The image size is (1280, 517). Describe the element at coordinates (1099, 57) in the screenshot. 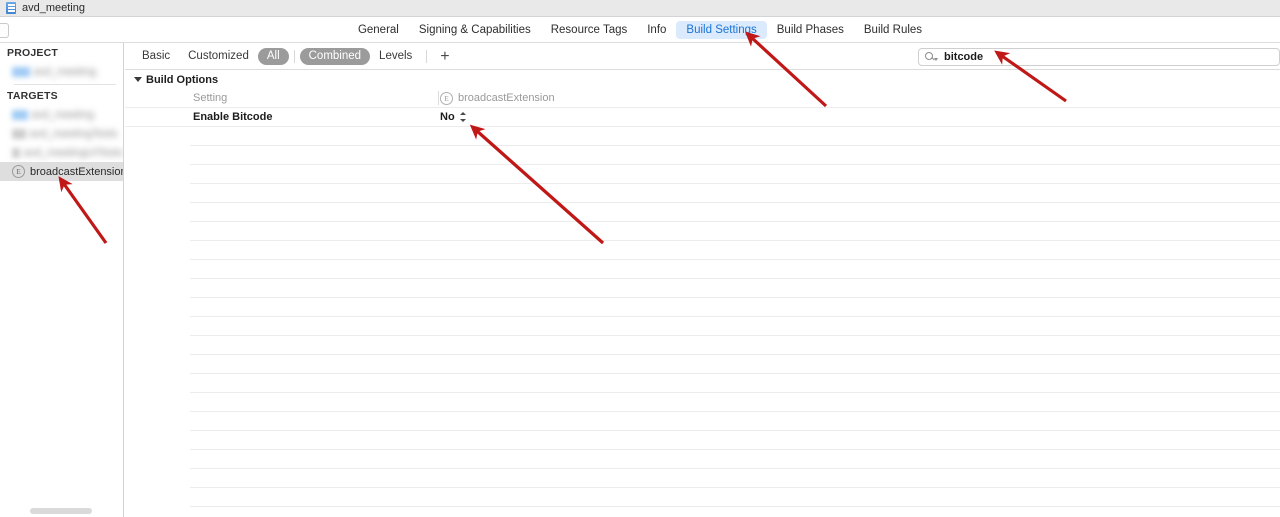

I see `search-input: bitcode` at that location.